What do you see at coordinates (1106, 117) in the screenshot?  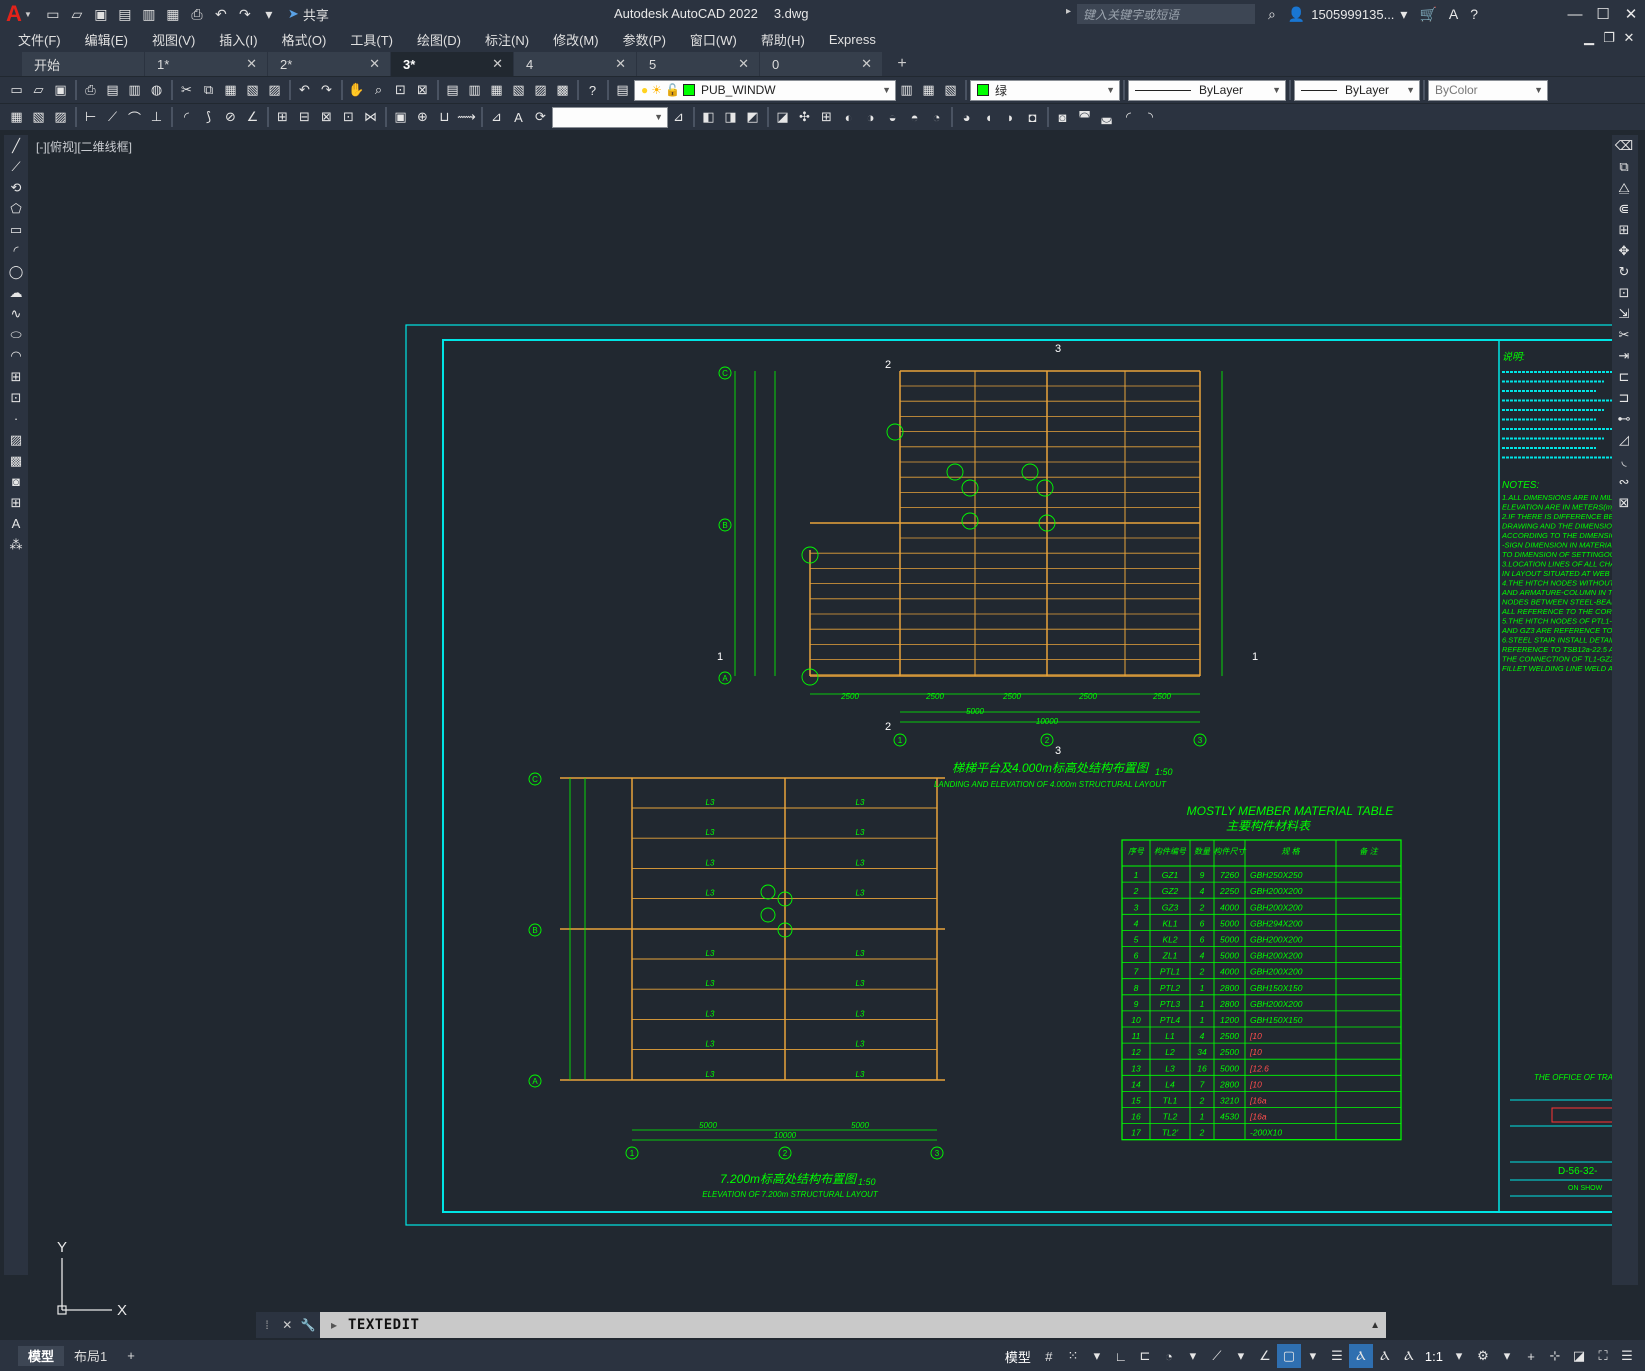 I see `shell-icon: ◛` at bounding box center [1106, 117].